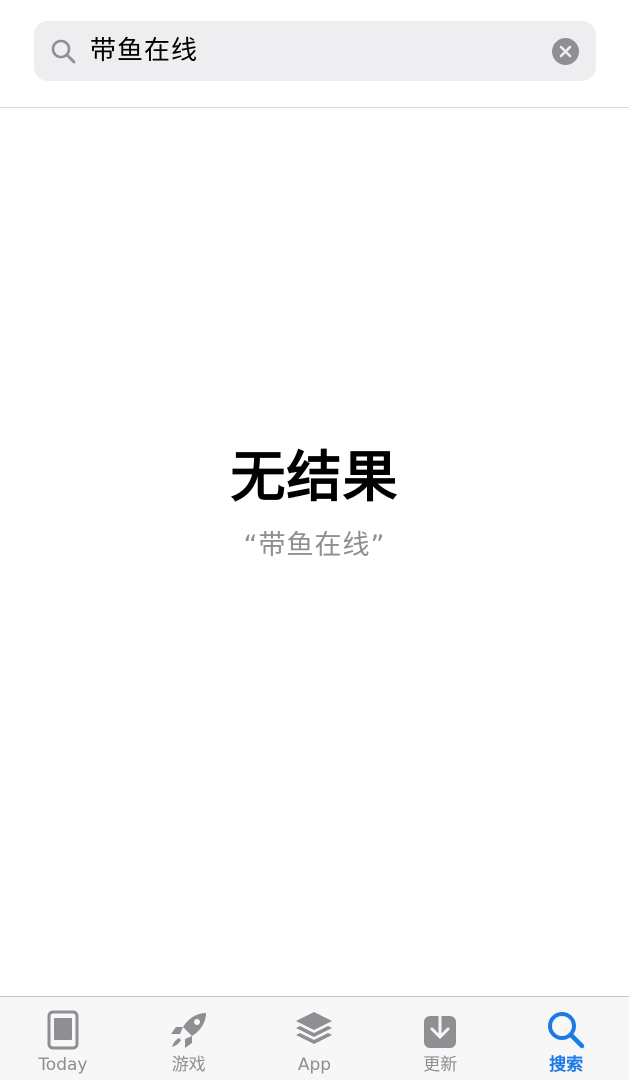  What do you see at coordinates (188, 1030) in the screenshot?
I see `rocket-icon` at bounding box center [188, 1030].